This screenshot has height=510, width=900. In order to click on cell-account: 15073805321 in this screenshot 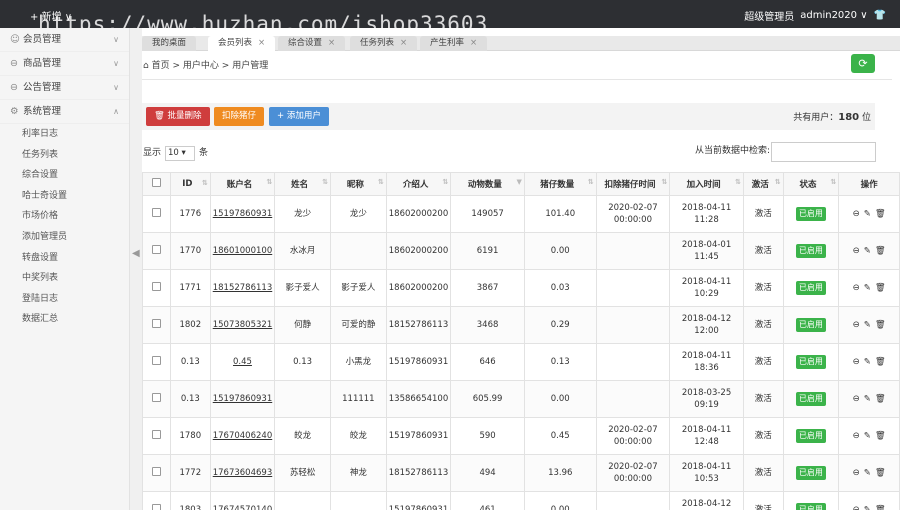, I will do `click(242, 325)`.